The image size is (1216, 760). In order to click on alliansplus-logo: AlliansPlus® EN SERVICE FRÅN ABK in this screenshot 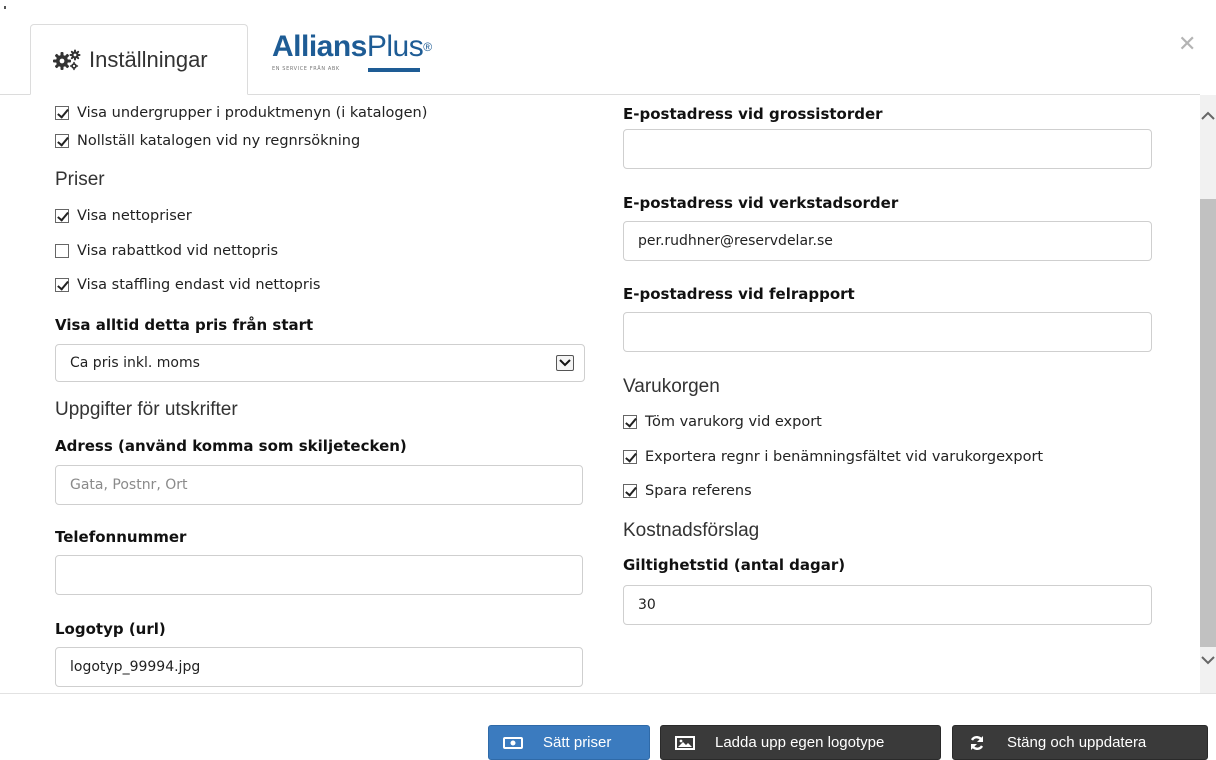, I will do `click(352, 51)`.